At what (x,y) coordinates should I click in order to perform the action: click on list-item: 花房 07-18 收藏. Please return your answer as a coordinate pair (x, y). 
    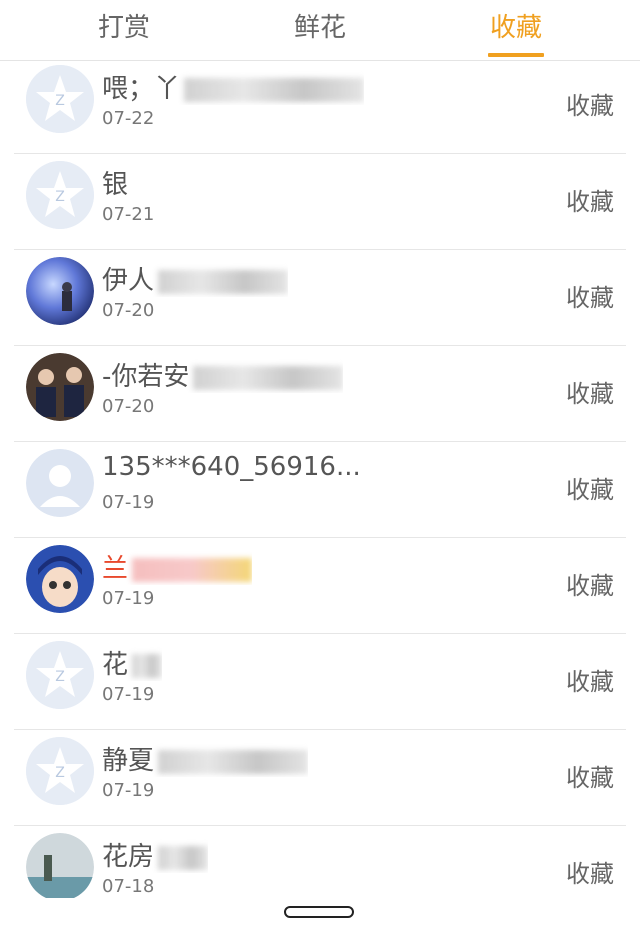
    Looking at the image, I should click on (320, 862).